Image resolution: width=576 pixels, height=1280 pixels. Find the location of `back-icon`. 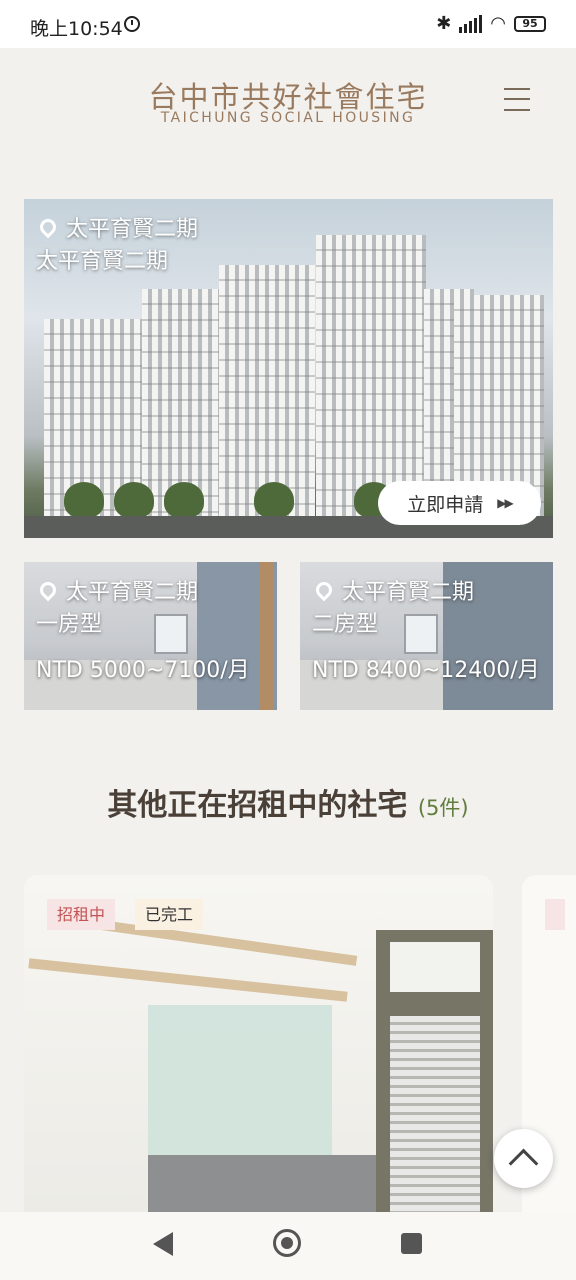

back-icon is located at coordinates (163, 1244).